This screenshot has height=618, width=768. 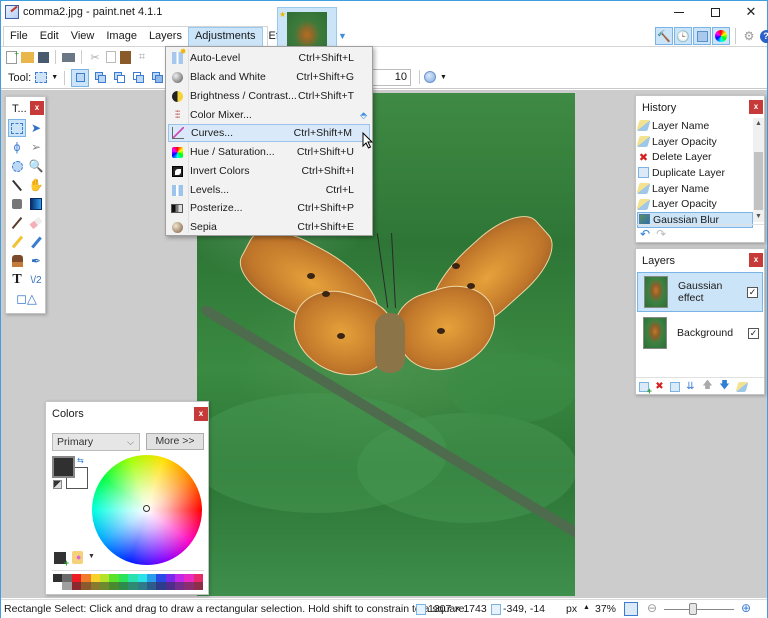 What do you see at coordinates (165, 37) in the screenshot?
I see `menu-layers: Layers` at bounding box center [165, 37].